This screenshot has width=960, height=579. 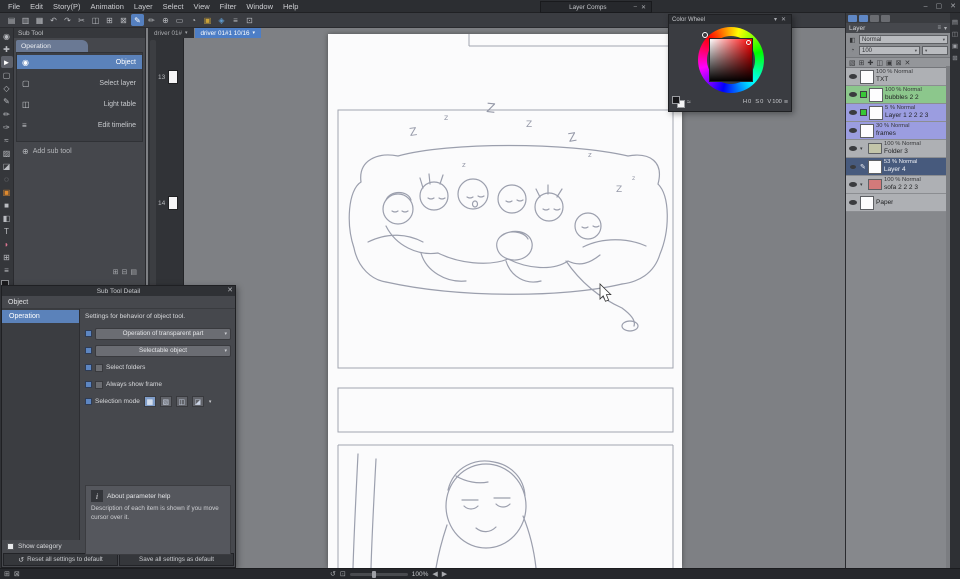 I want to click on delete-layer-icon: ✕, so click(x=908, y=63).